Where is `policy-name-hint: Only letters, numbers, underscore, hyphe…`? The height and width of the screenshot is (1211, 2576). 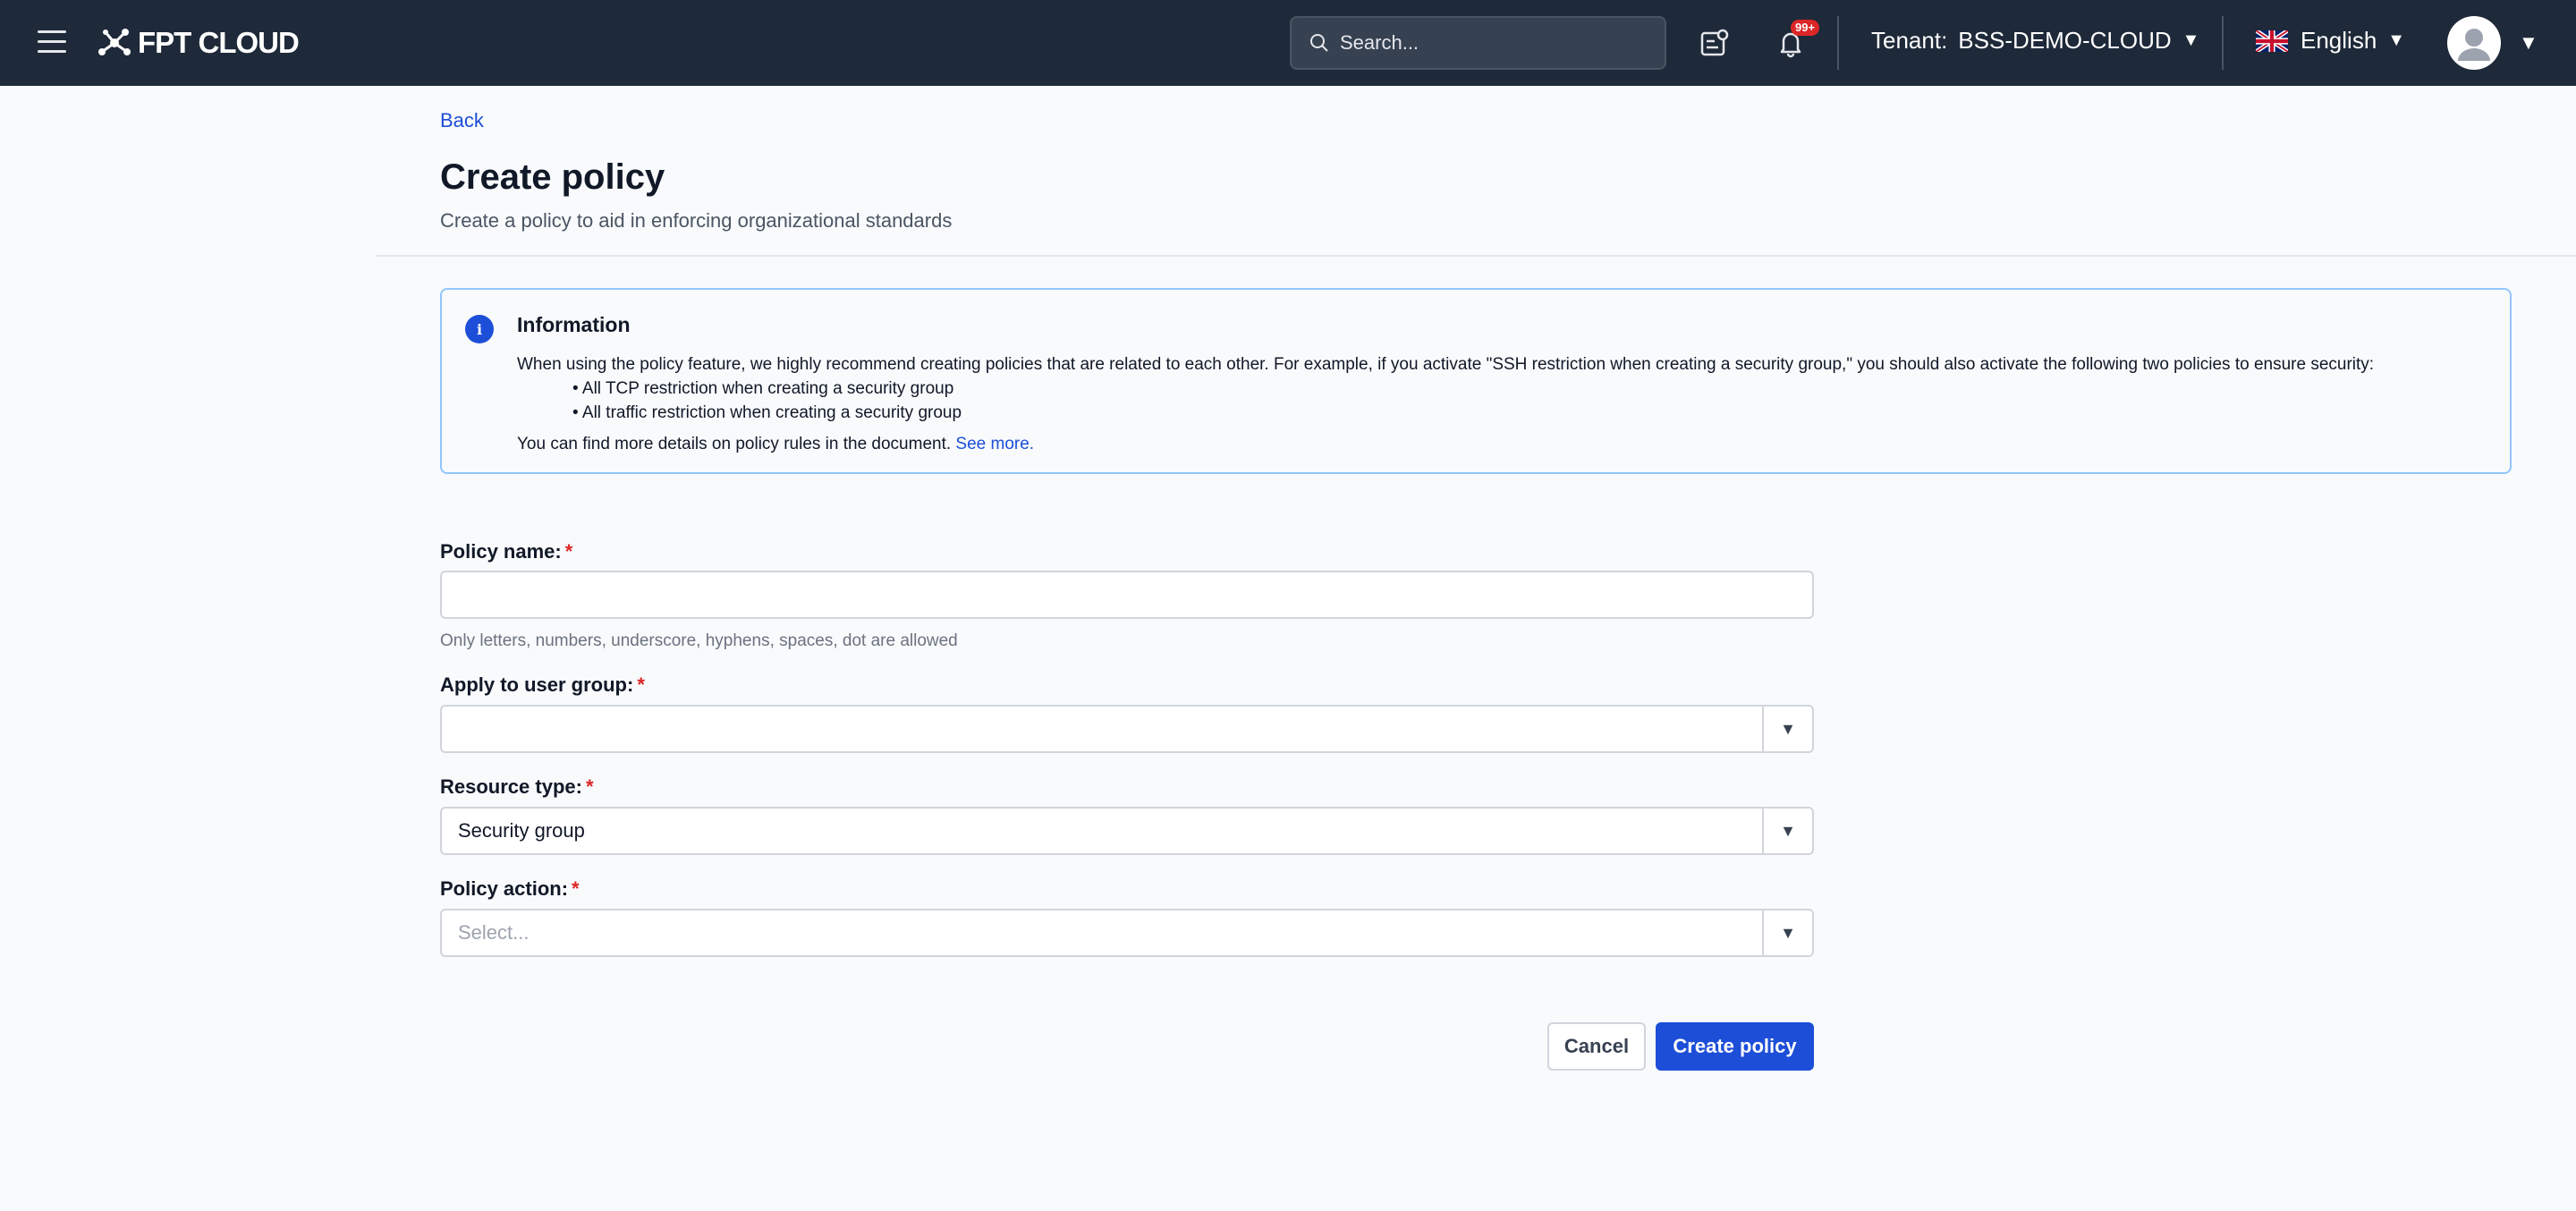 policy-name-hint: Only letters, numbers, underscore, hyphe… is located at coordinates (699, 640).